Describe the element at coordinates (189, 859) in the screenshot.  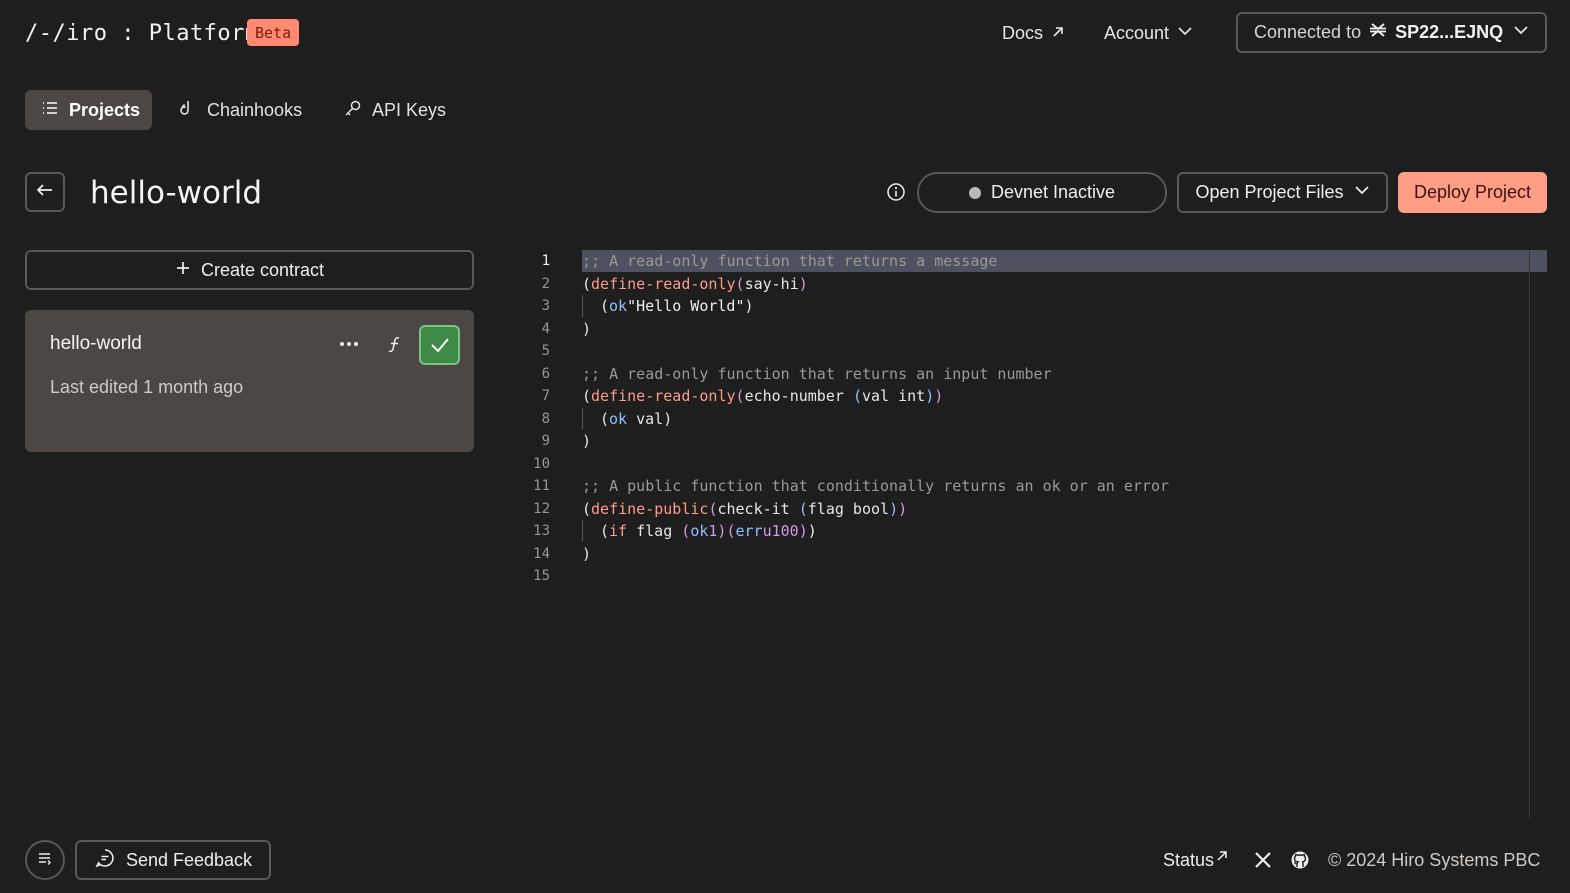
I see `send-feedback-label: Send Feedback` at that location.